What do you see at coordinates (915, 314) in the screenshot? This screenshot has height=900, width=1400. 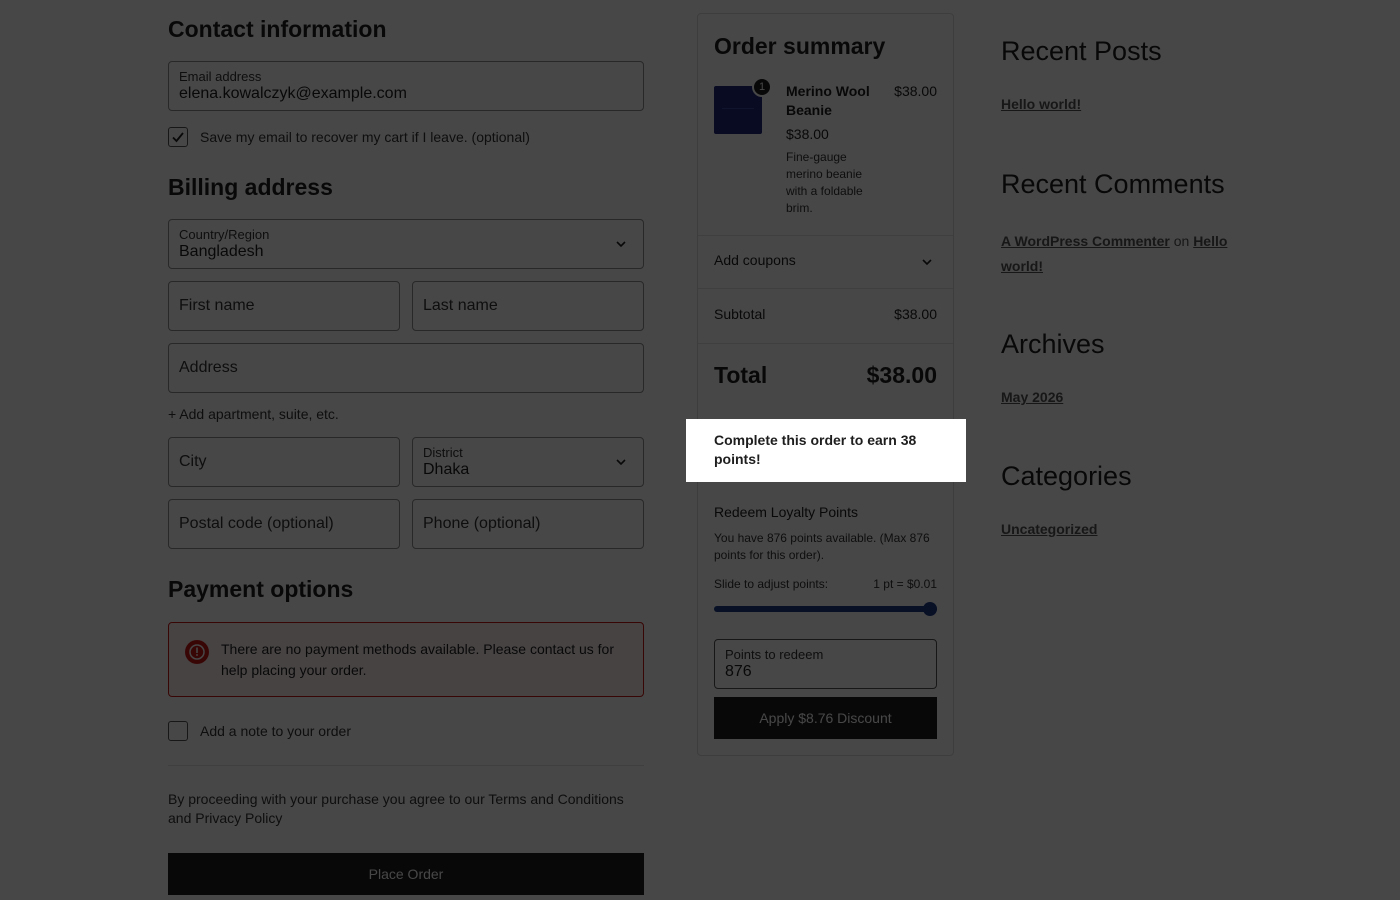 I see `subtotal-value: $38.00` at bounding box center [915, 314].